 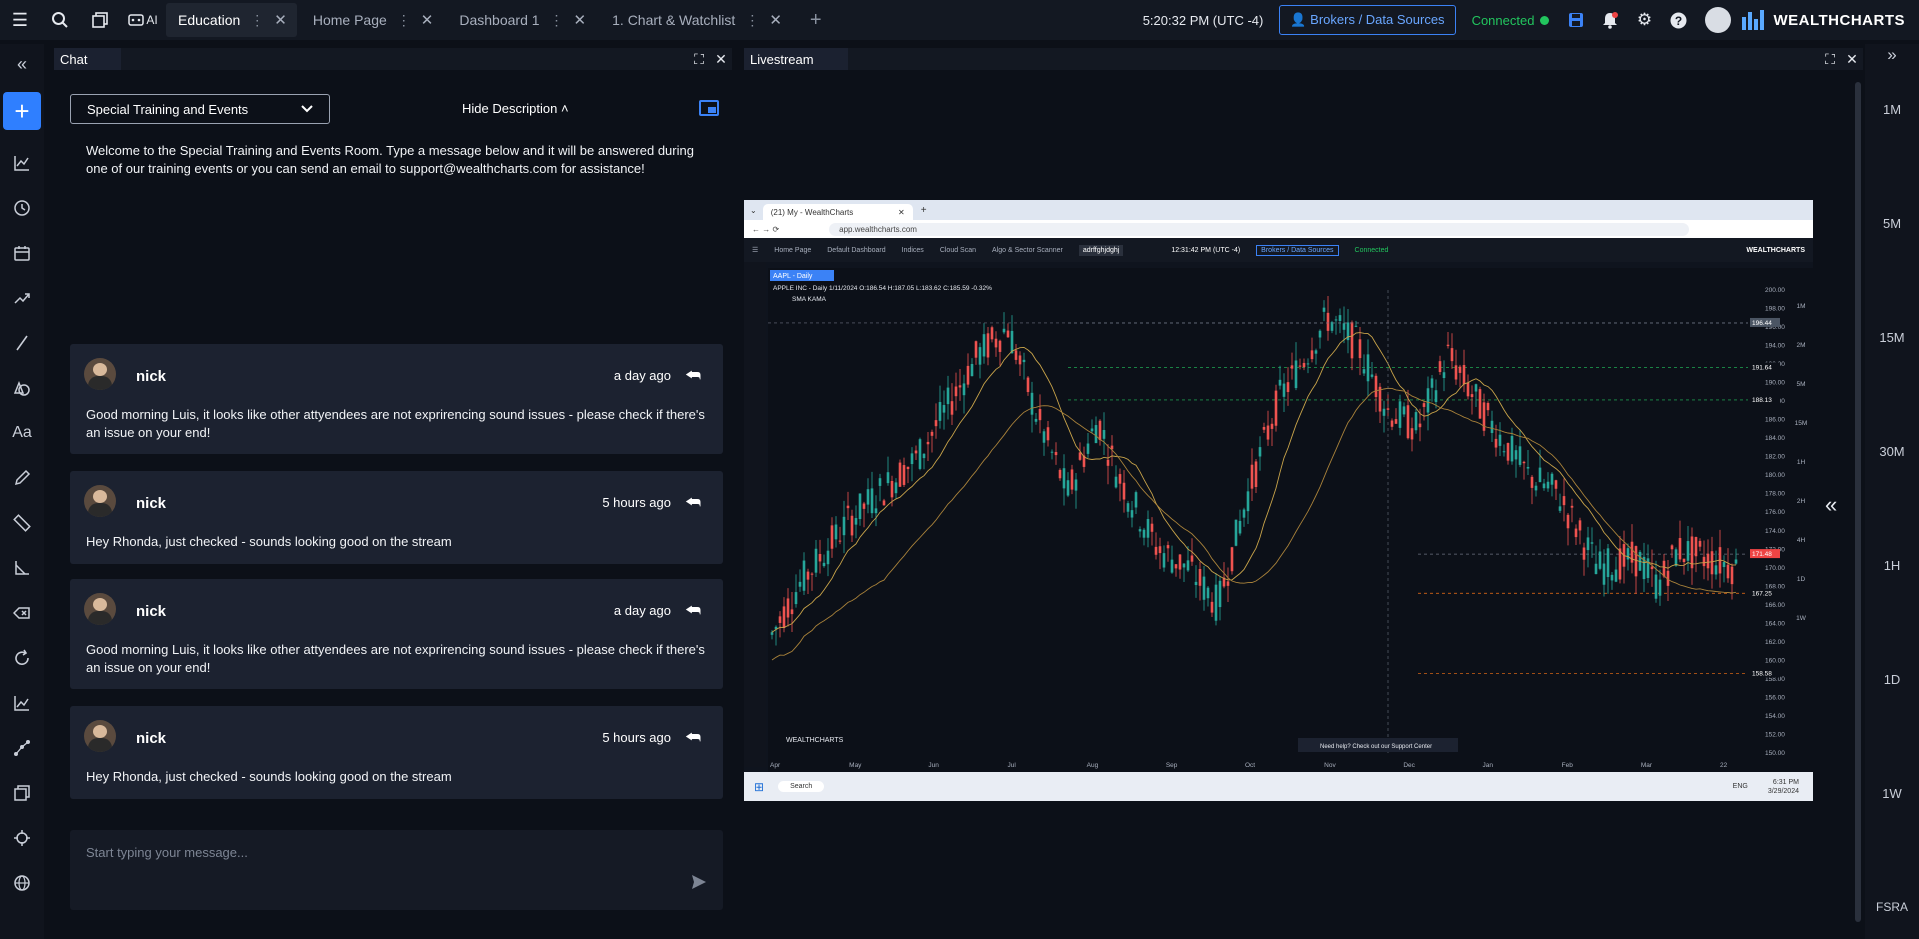 What do you see at coordinates (22, 522) in the screenshot?
I see `ruler-icon` at bounding box center [22, 522].